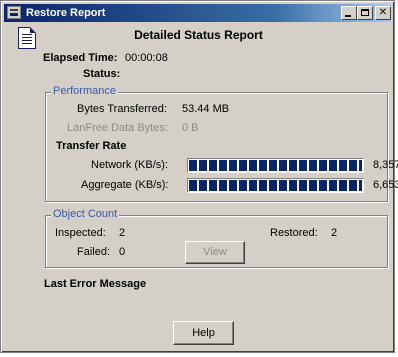 The height and width of the screenshot is (357, 398). Describe the element at coordinates (385, 165) in the screenshot. I see `network-rate-value: 8,357` at that location.